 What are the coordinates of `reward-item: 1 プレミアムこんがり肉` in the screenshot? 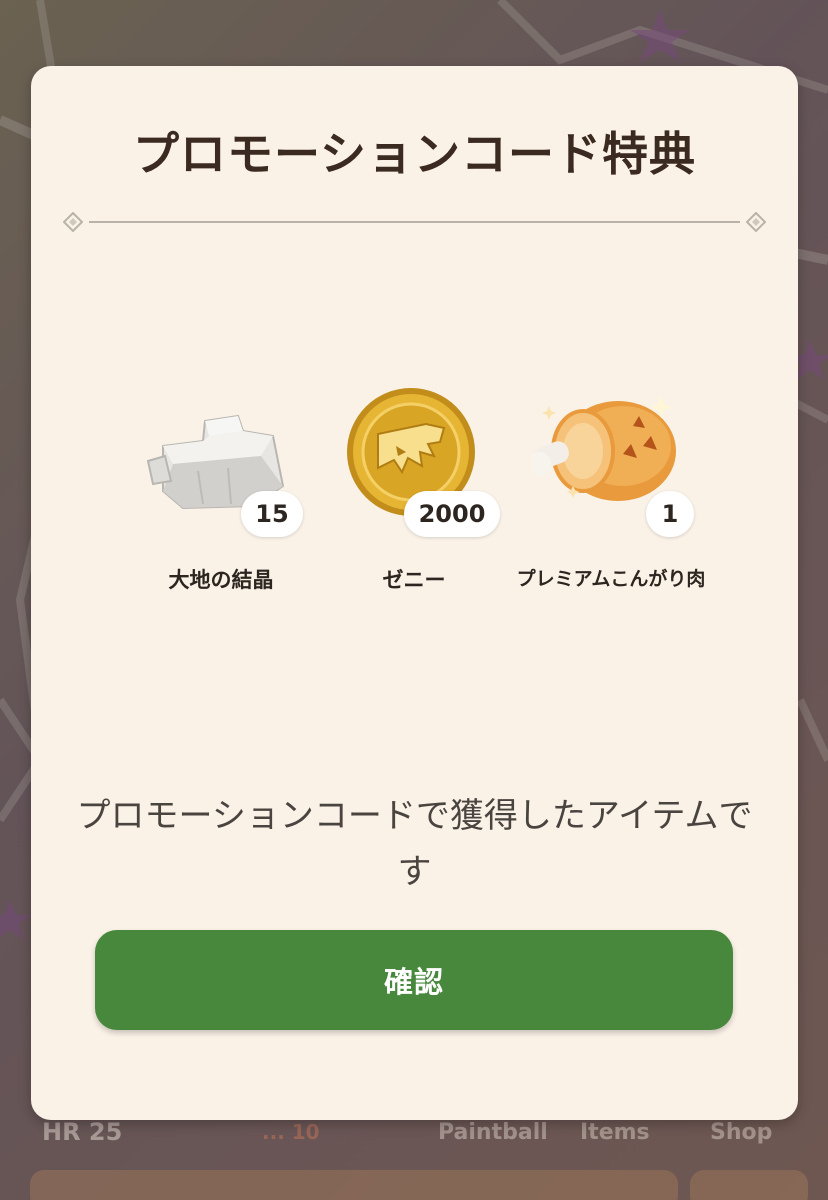 It's located at (611, 506).